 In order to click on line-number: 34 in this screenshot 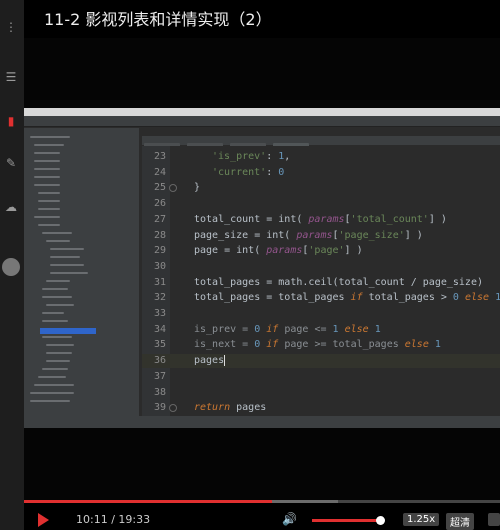, I will do `click(159, 329)`.